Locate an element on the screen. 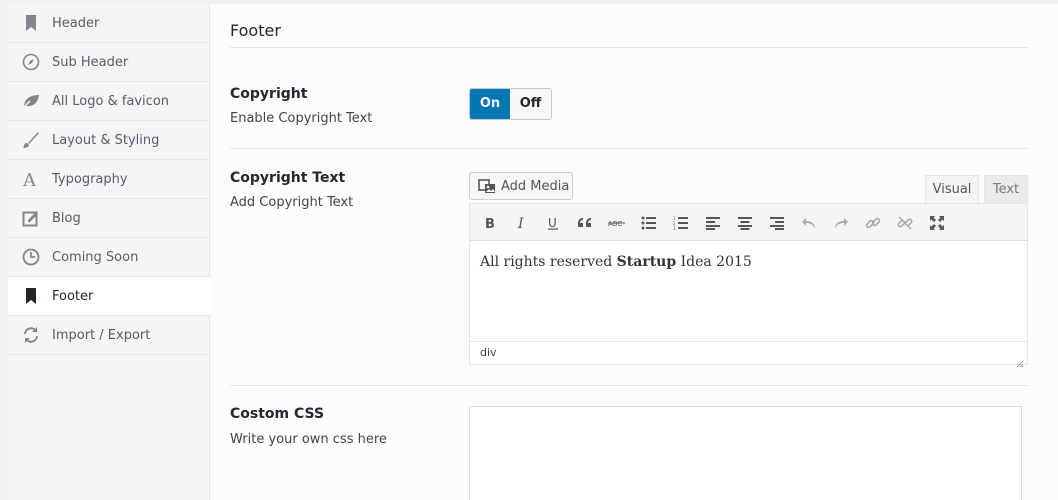 The height and width of the screenshot is (500, 1058). bullet-list-icon is located at coordinates (649, 223).